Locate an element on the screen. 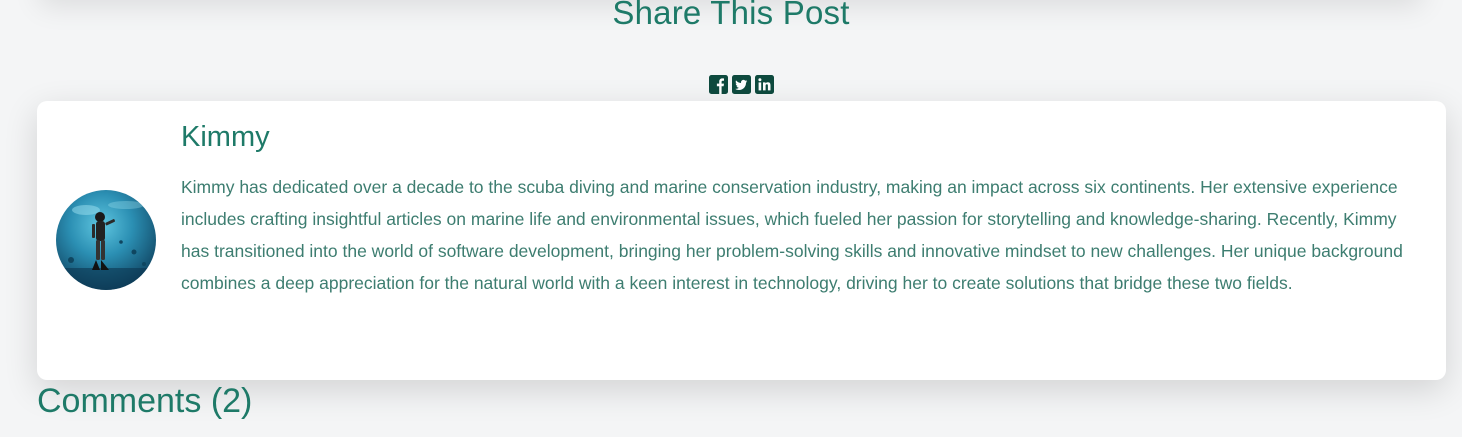 This screenshot has height=437, width=1462. twitter-icon is located at coordinates (741, 84).